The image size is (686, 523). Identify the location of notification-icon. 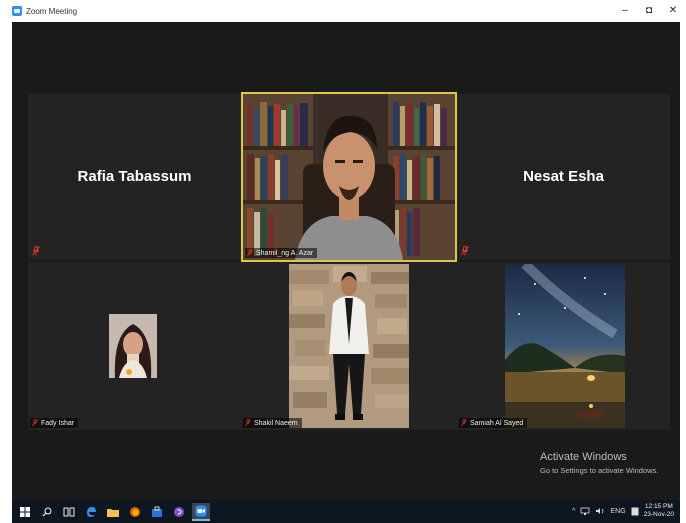
(635, 511).